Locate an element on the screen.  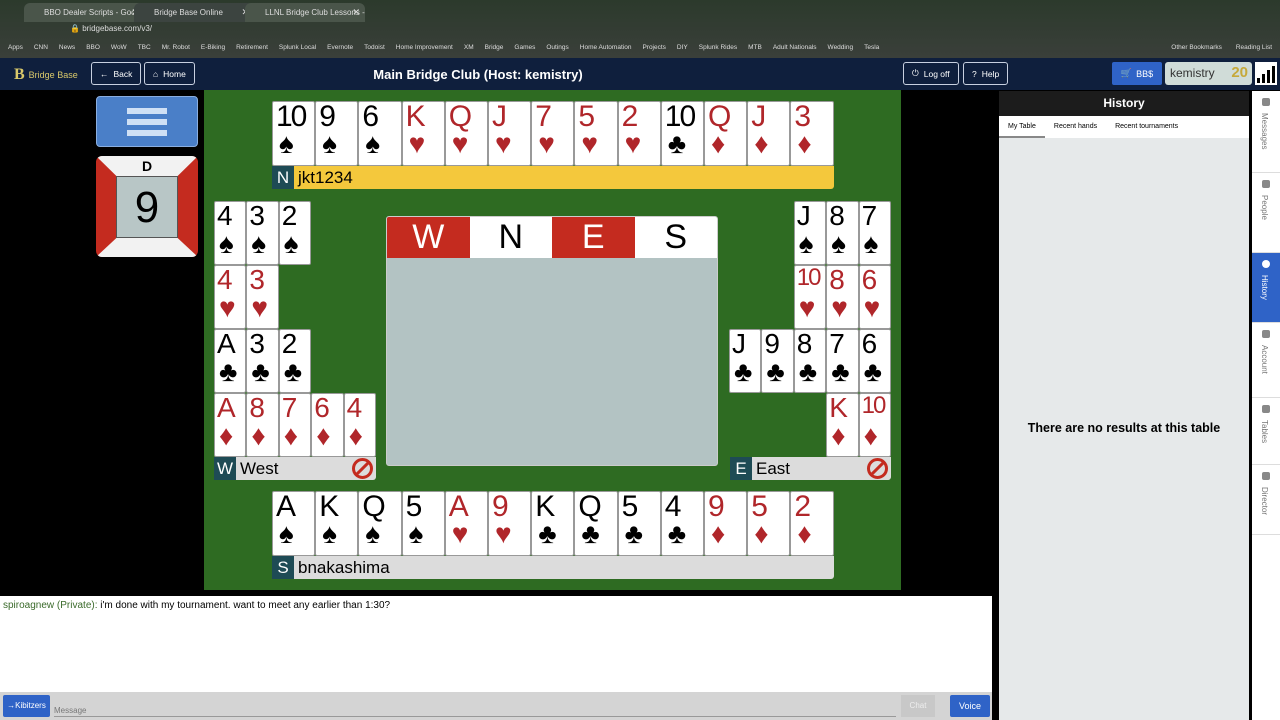
card-10-diamond: 10 ♦ is located at coordinates (874, 425).